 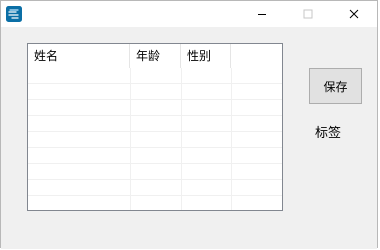 I want to click on column-header-age: 年龄, so click(x=155, y=56).